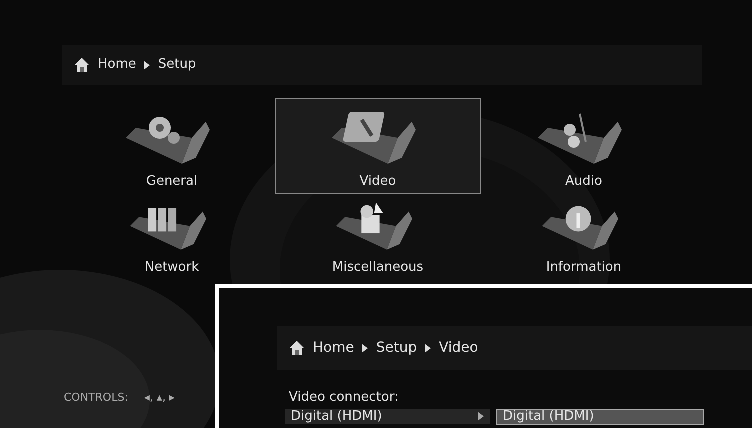 The image size is (752, 428). Describe the element at coordinates (458, 348) in the screenshot. I see `breadcrumb-item: Video` at that location.